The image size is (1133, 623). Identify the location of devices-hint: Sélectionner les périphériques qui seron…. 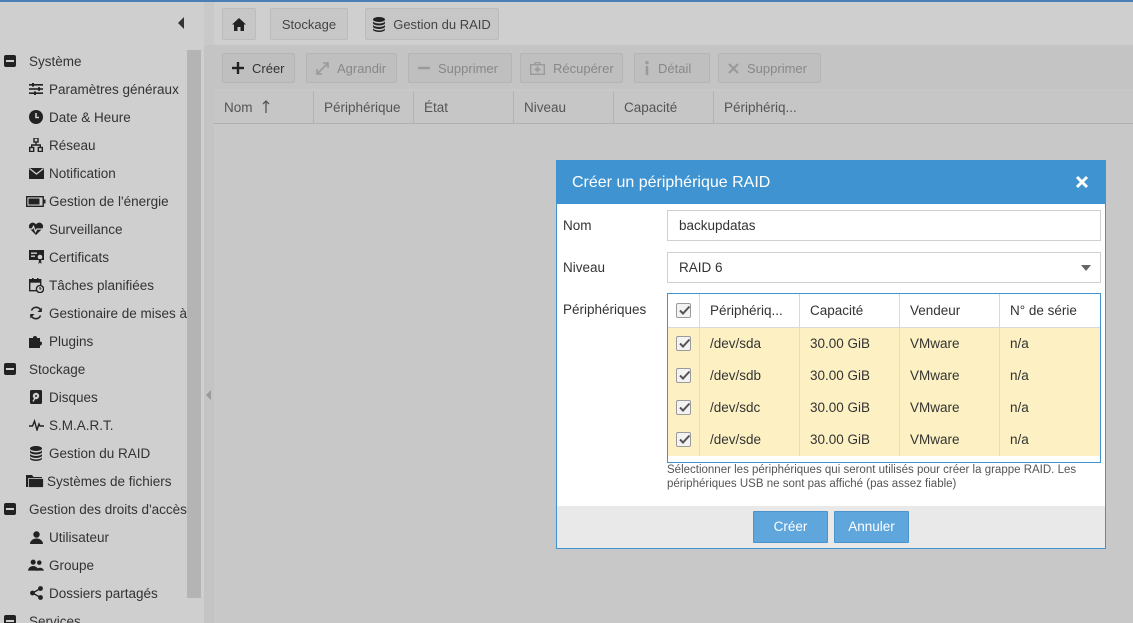
(872, 477).